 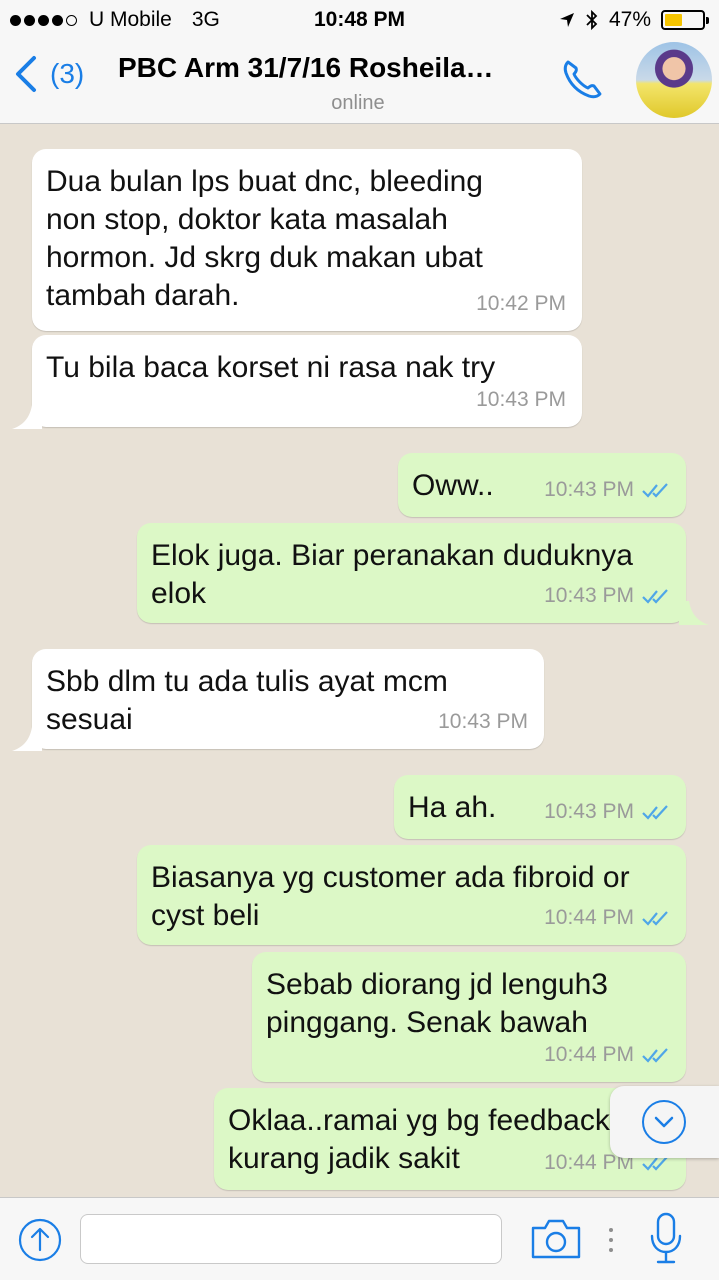 I want to click on scroll-to-bottom-button, so click(x=664, y=1122).